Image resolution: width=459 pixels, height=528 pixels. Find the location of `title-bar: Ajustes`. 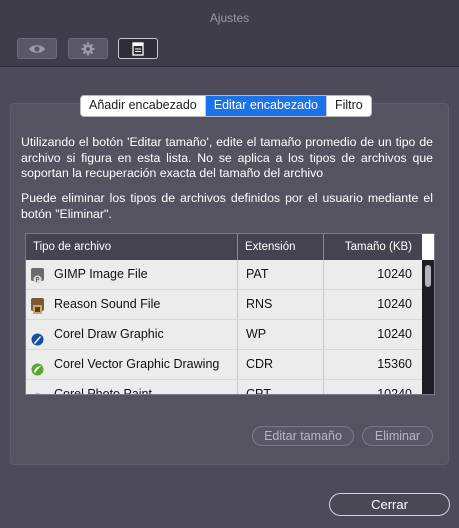

title-bar: Ajustes is located at coordinates (229, 33).